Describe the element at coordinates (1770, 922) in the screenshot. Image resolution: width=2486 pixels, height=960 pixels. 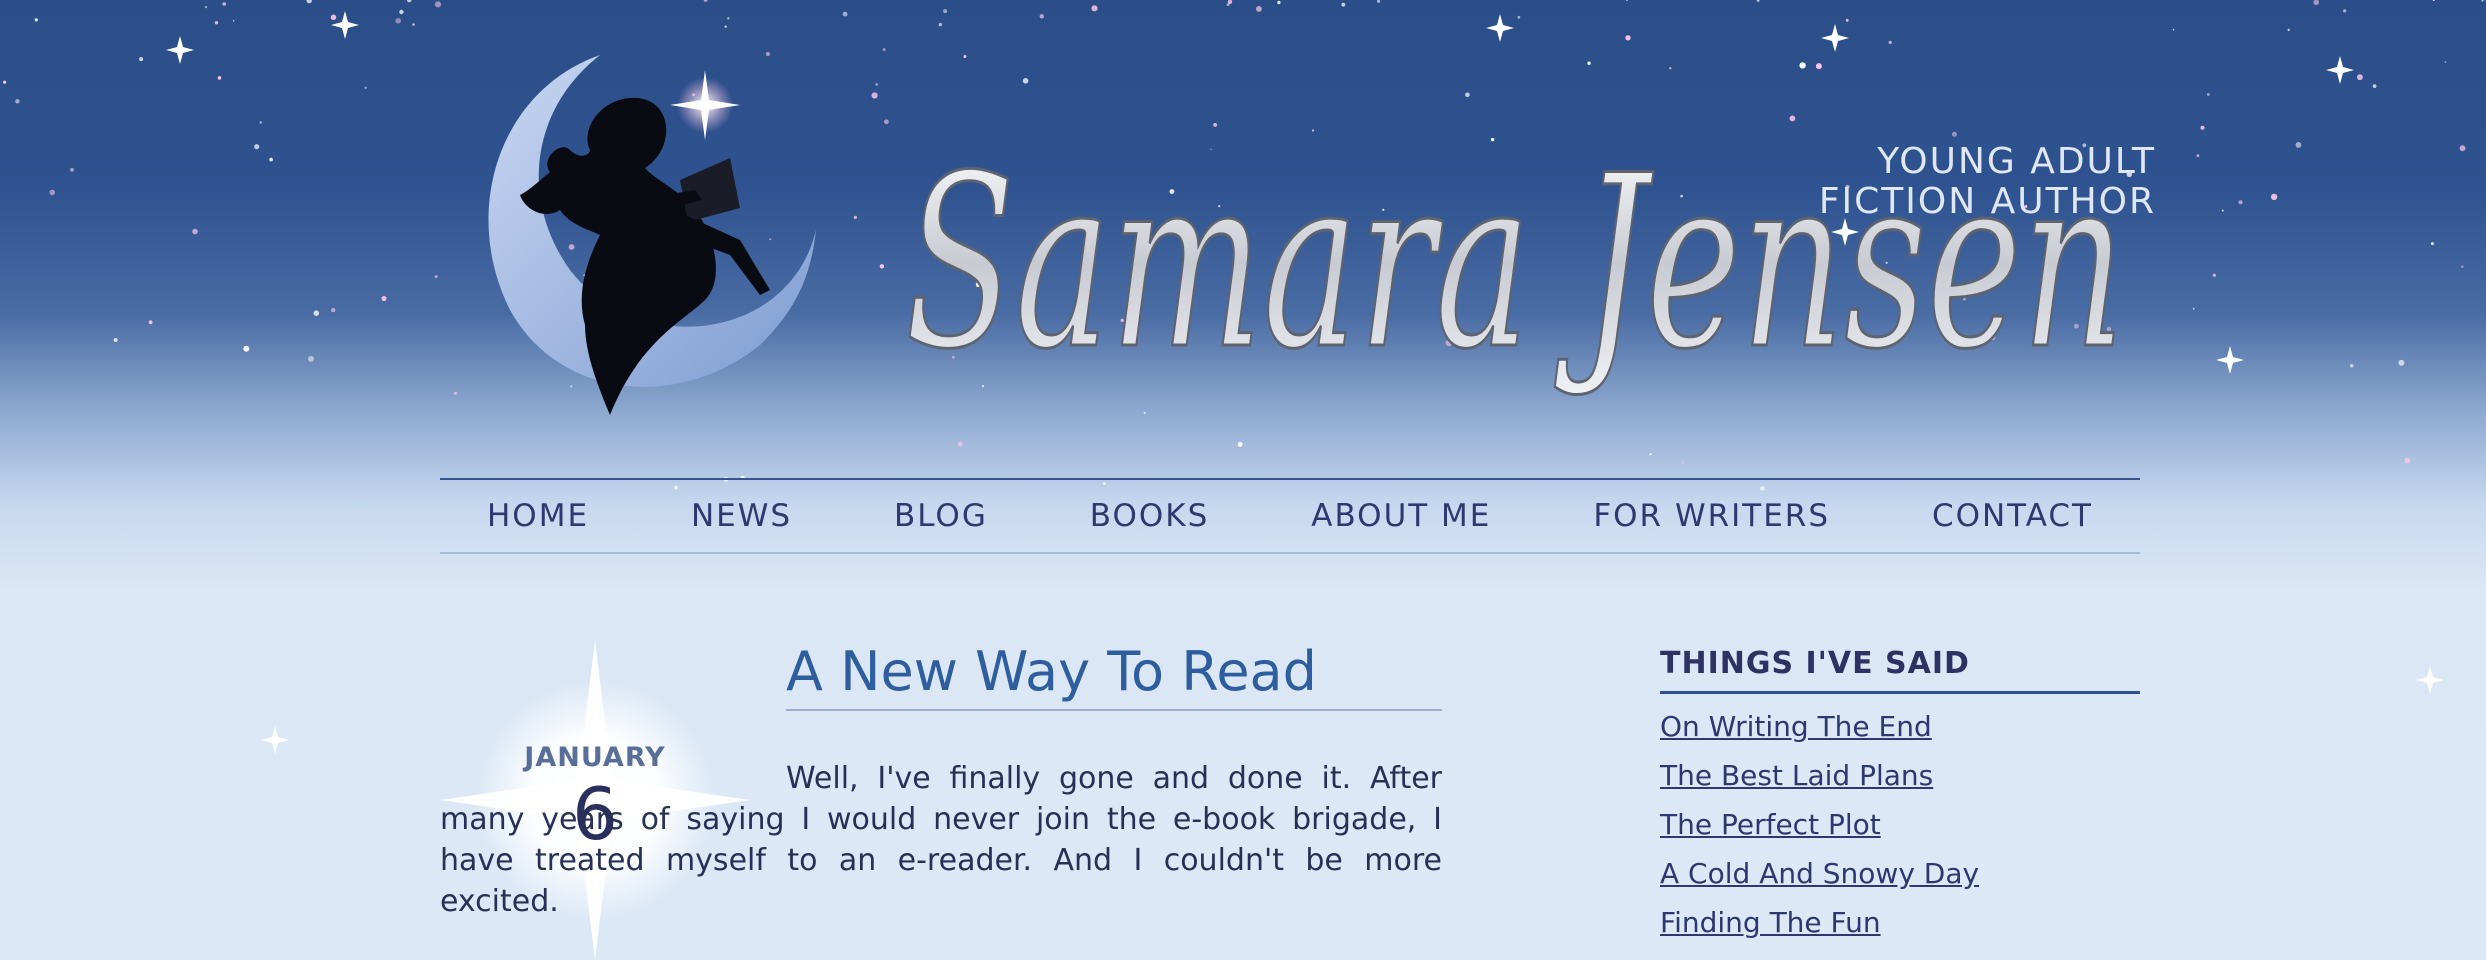
I see `sidebar-link-finding-the-fun: Finding The Fun` at that location.